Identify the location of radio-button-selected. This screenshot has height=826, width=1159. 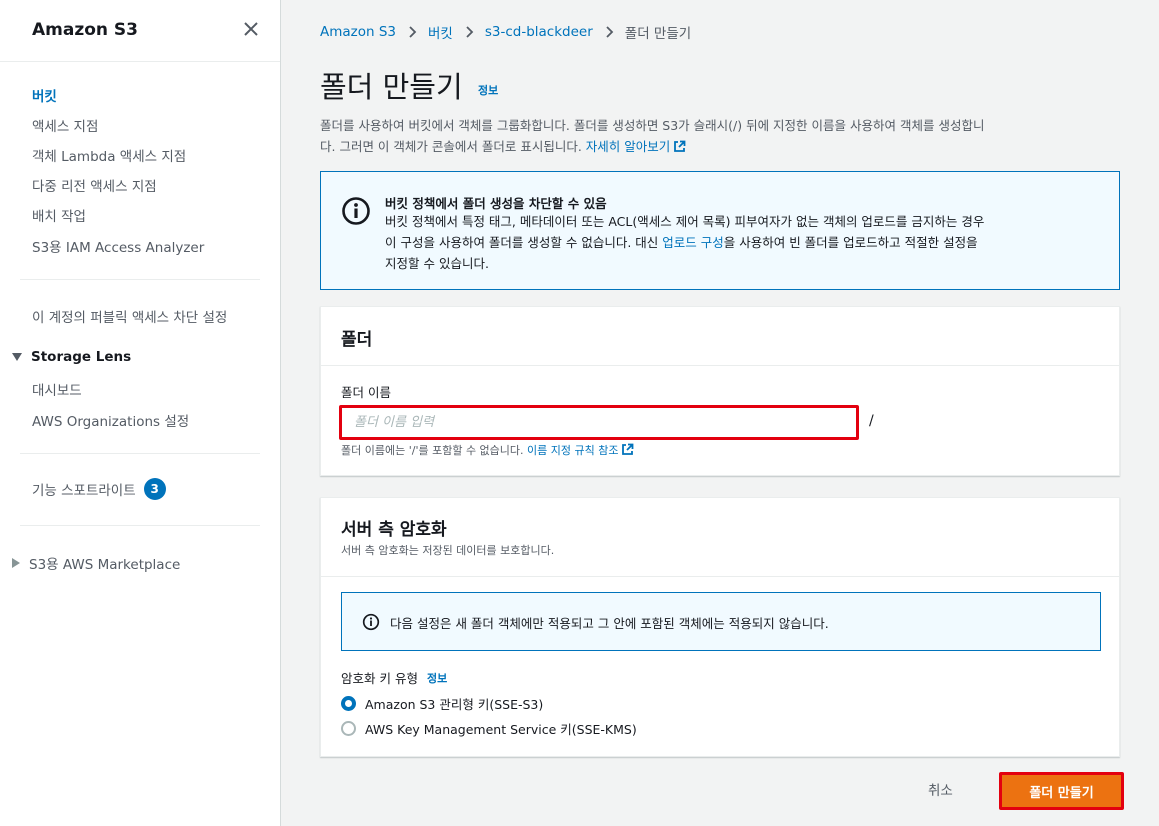
(348, 703).